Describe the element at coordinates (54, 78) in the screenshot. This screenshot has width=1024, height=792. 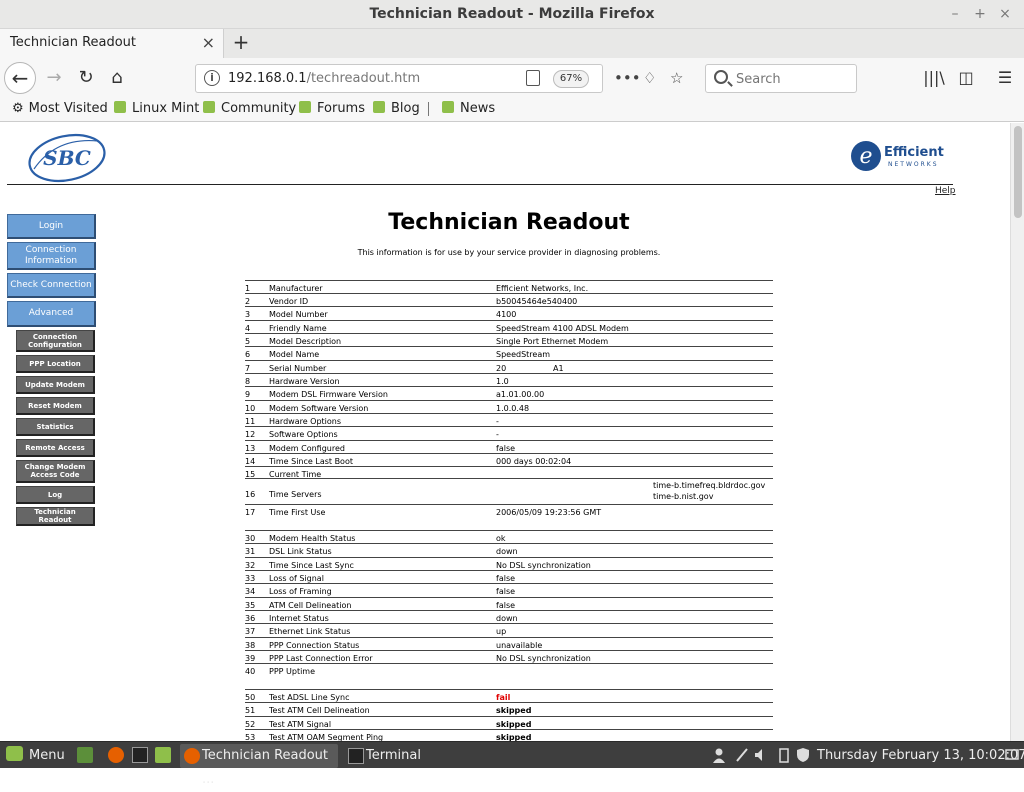
I see `forward-button: →` at that location.